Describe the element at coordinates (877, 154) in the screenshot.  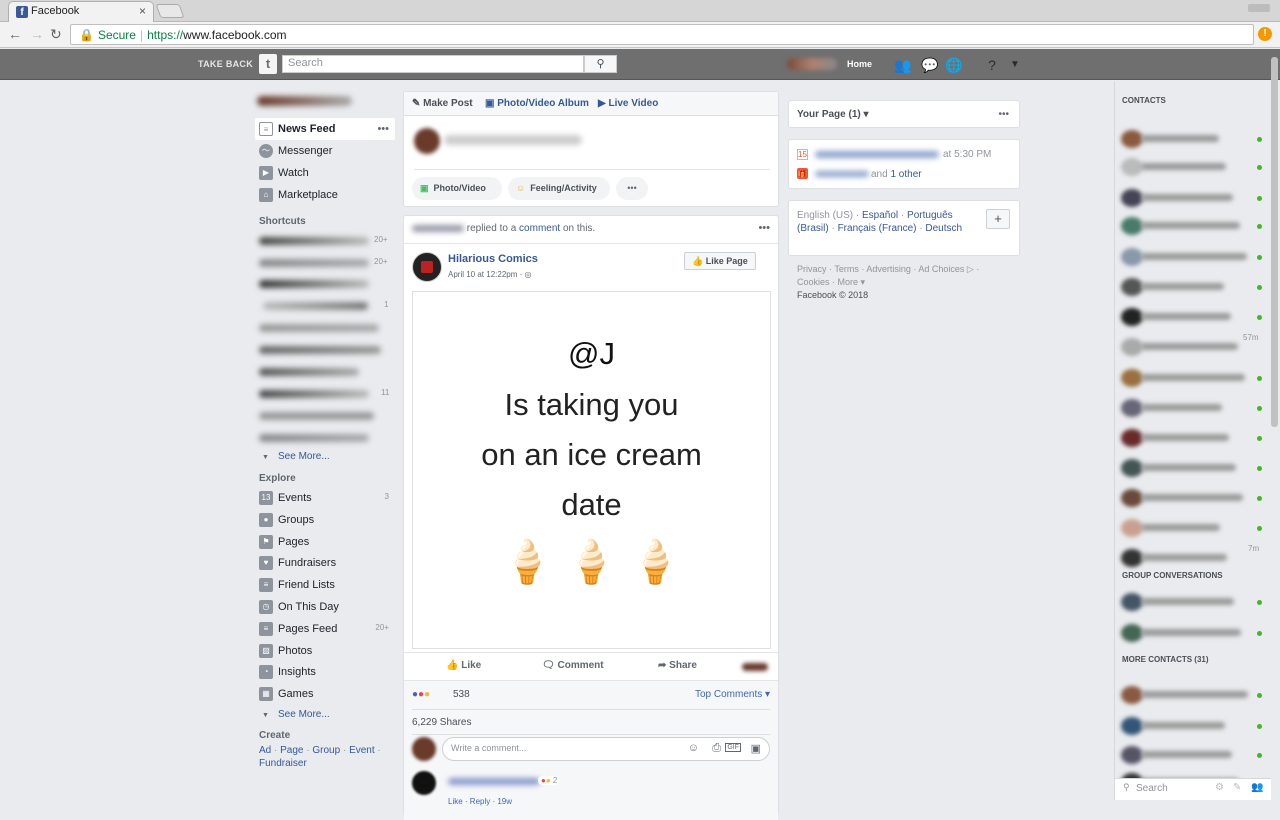
I see `event-name` at that location.